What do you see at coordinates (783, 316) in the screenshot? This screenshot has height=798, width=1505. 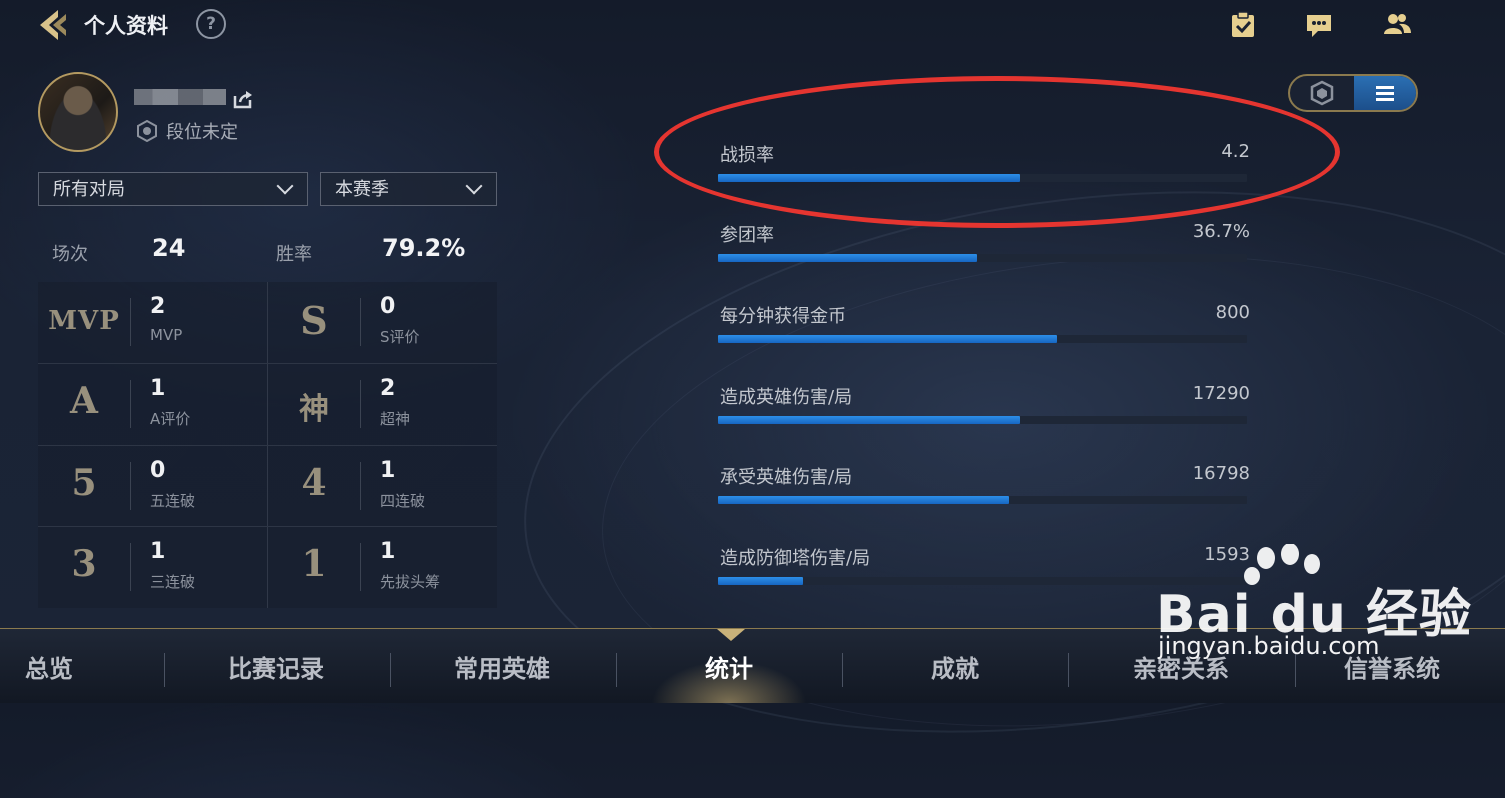 I see `stat-label: 每分钟获得金币` at bounding box center [783, 316].